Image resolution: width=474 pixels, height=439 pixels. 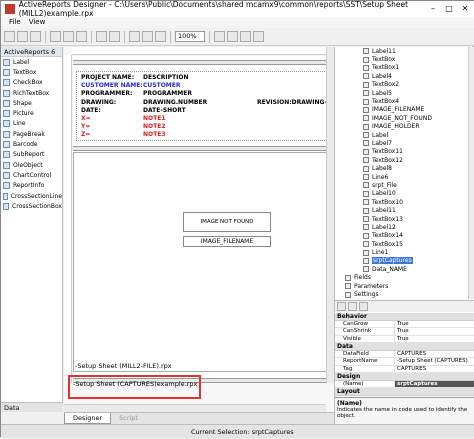 I want to click on categorized-icon, so click(x=341, y=306).